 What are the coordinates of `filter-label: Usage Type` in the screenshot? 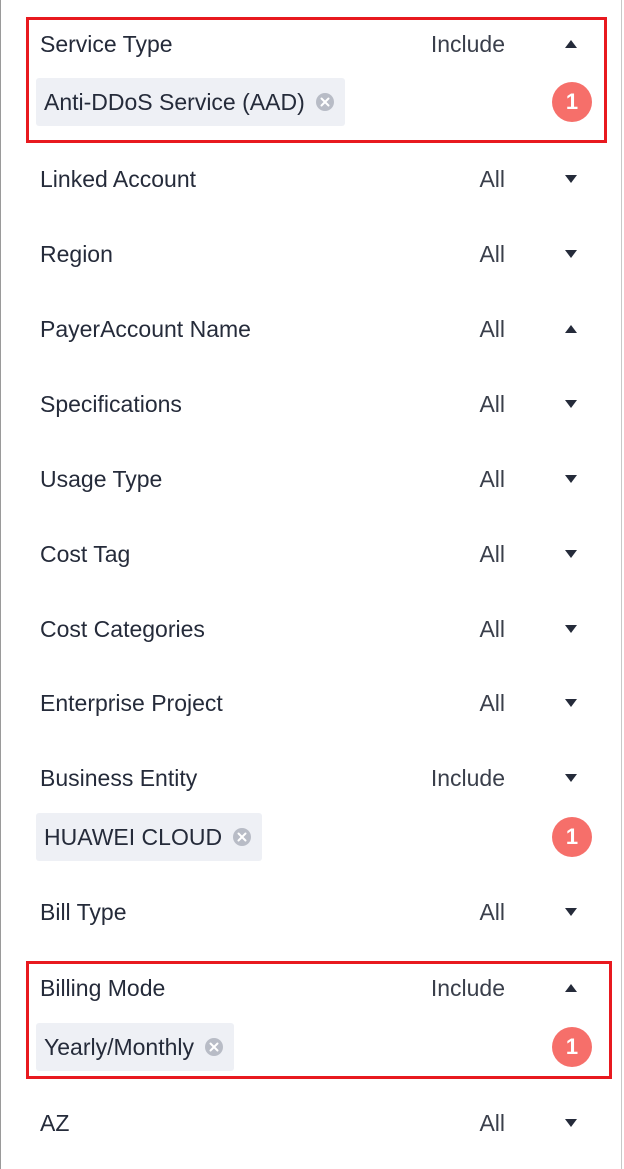 It's located at (101, 479).